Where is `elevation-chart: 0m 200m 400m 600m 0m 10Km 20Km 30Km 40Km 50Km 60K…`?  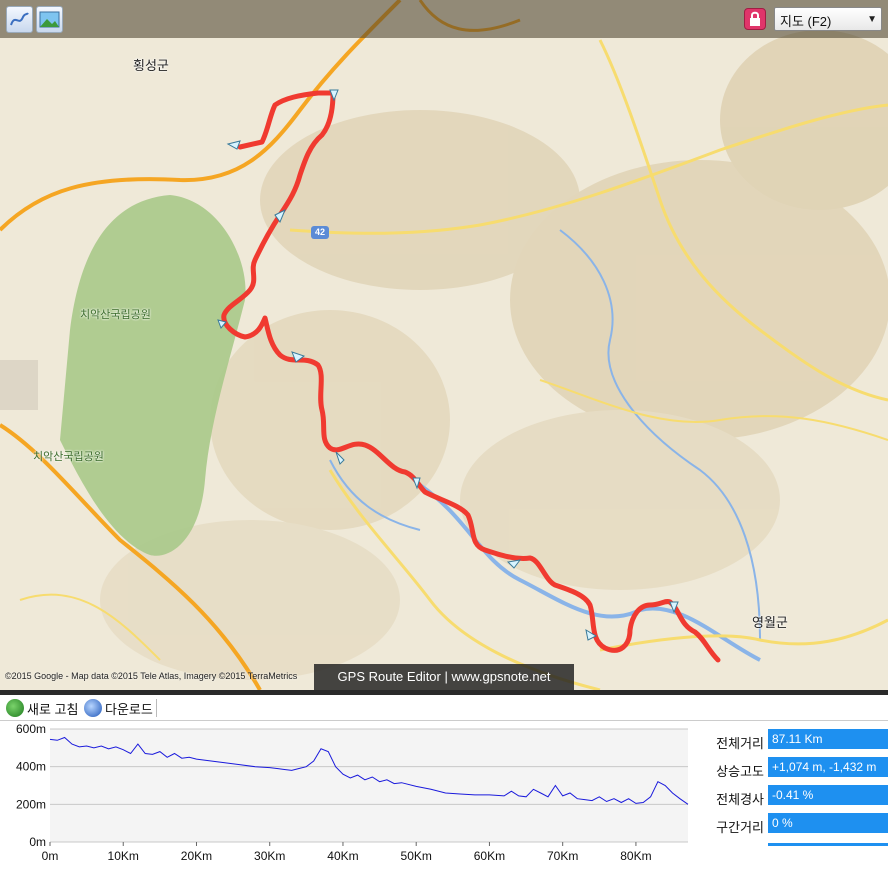 elevation-chart: 0m 200m 400m 600m 0m 10Km 20Km 30Km 40Km 50Km 60K… is located at coordinates (350, 801).